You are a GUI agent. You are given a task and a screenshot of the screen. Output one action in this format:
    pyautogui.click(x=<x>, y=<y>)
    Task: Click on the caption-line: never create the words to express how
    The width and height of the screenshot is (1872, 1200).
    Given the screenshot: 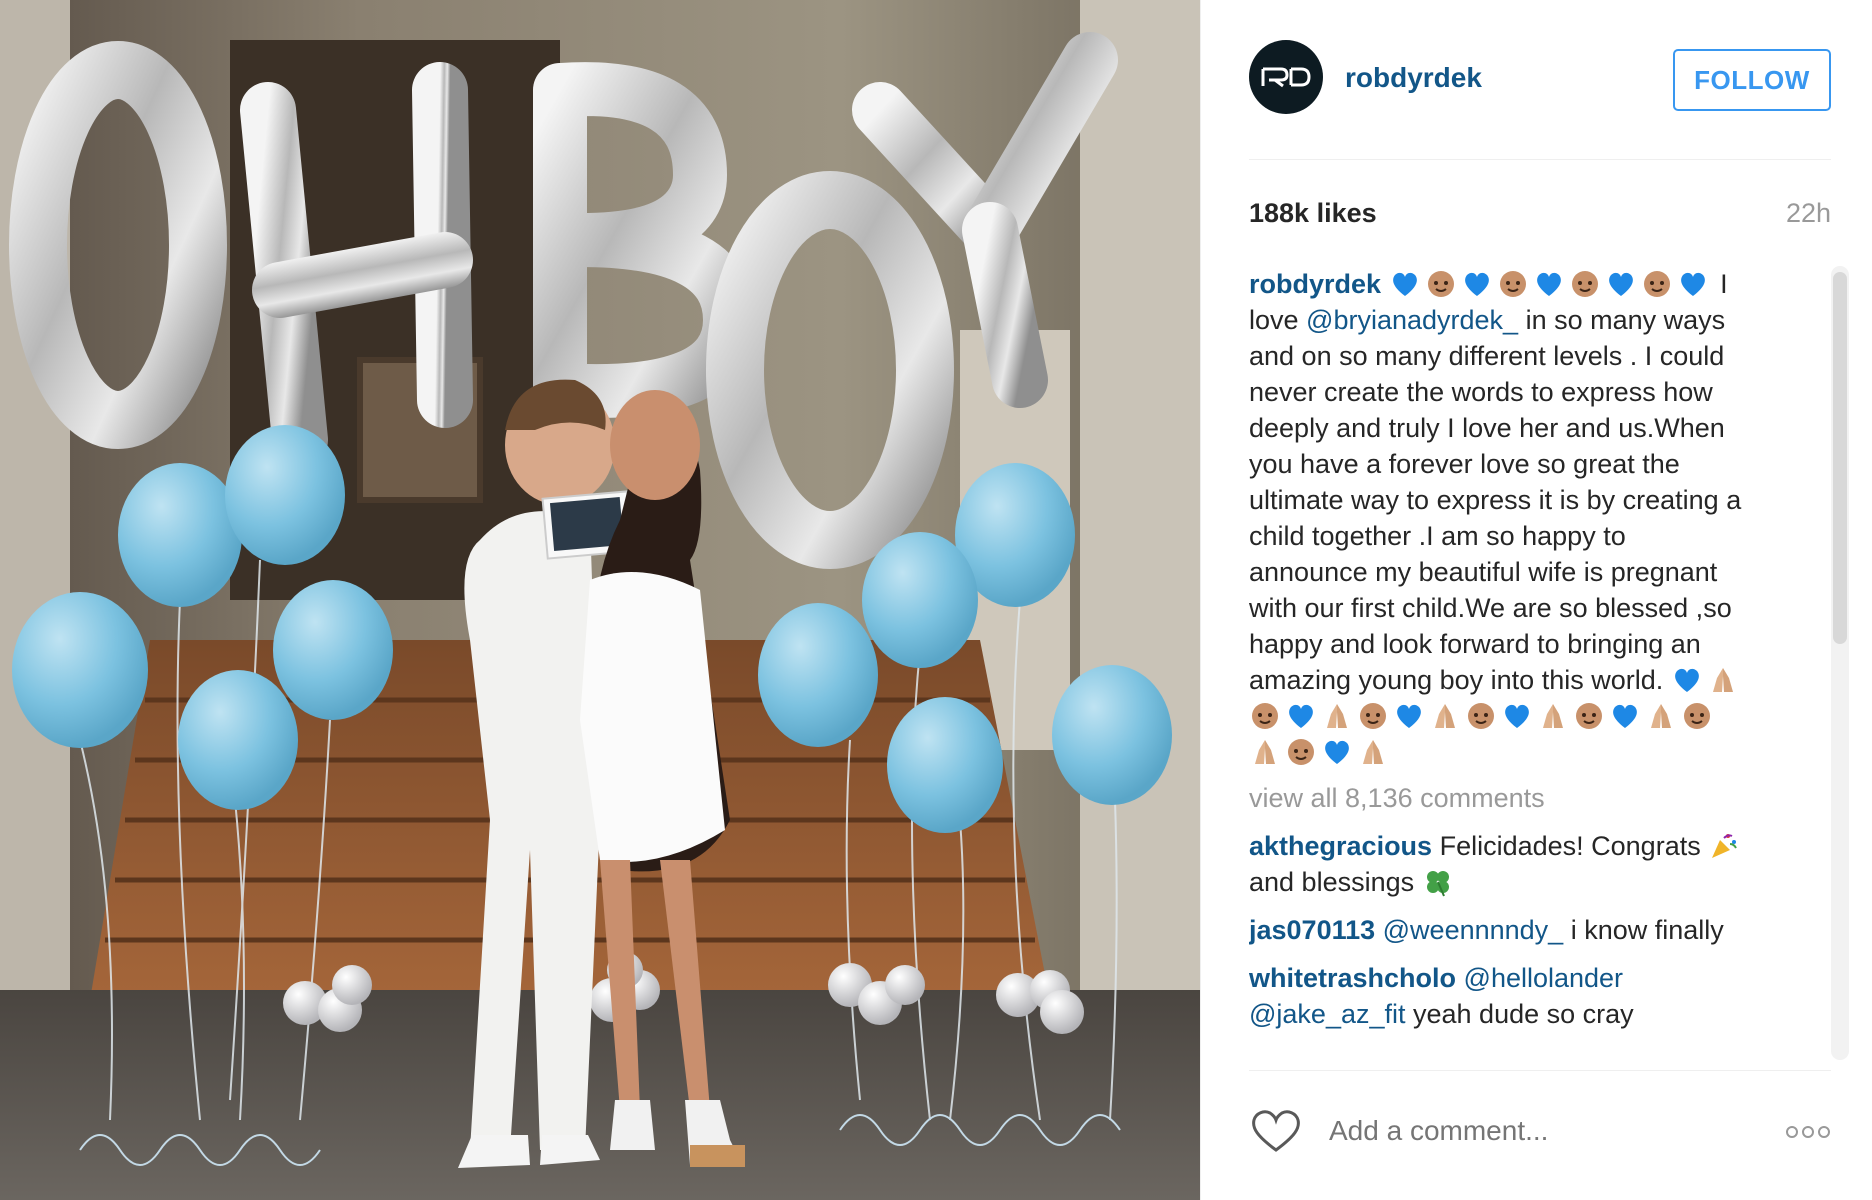 What is the action you would take?
    pyautogui.click(x=1481, y=392)
    